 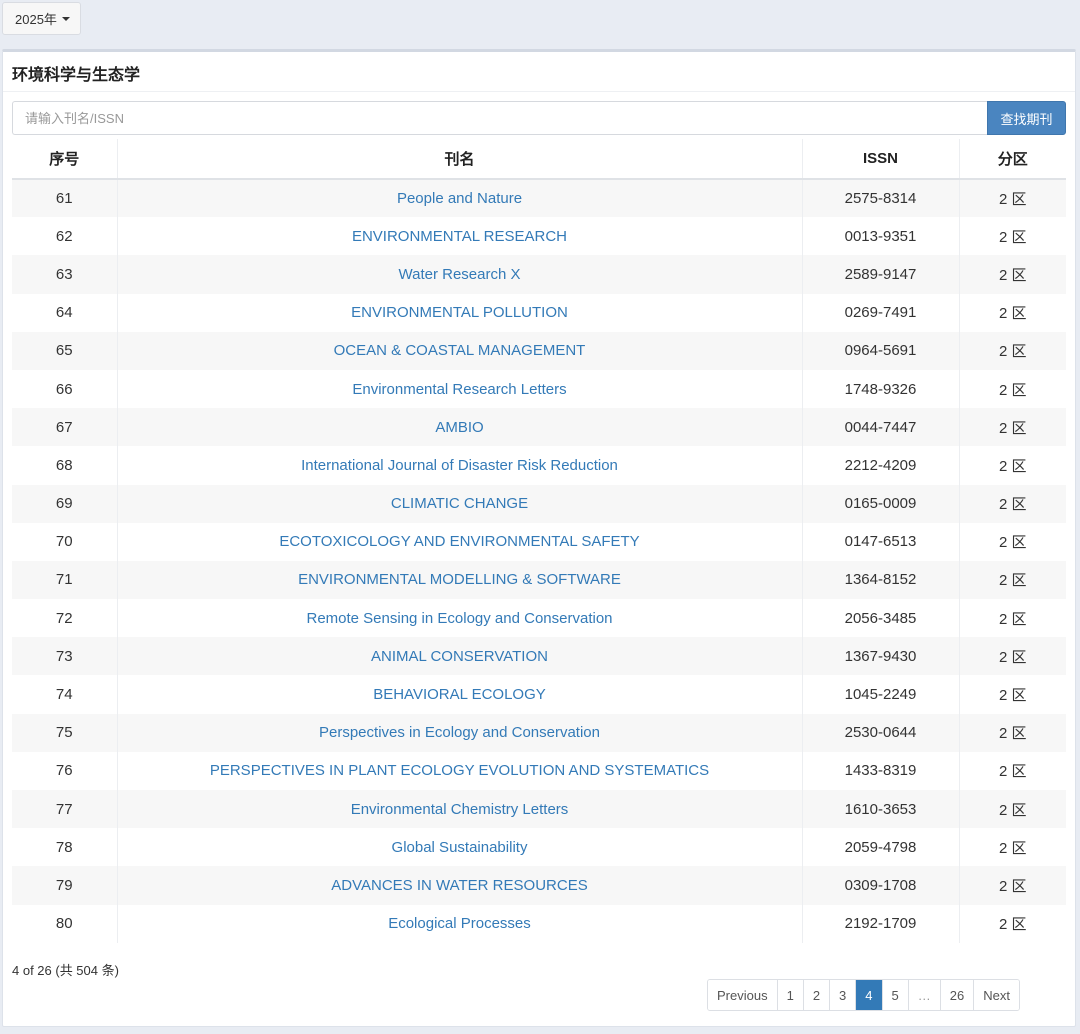 What do you see at coordinates (880, 236) in the screenshot?
I see `row-issn: 0013-9351` at bounding box center [880, 236].